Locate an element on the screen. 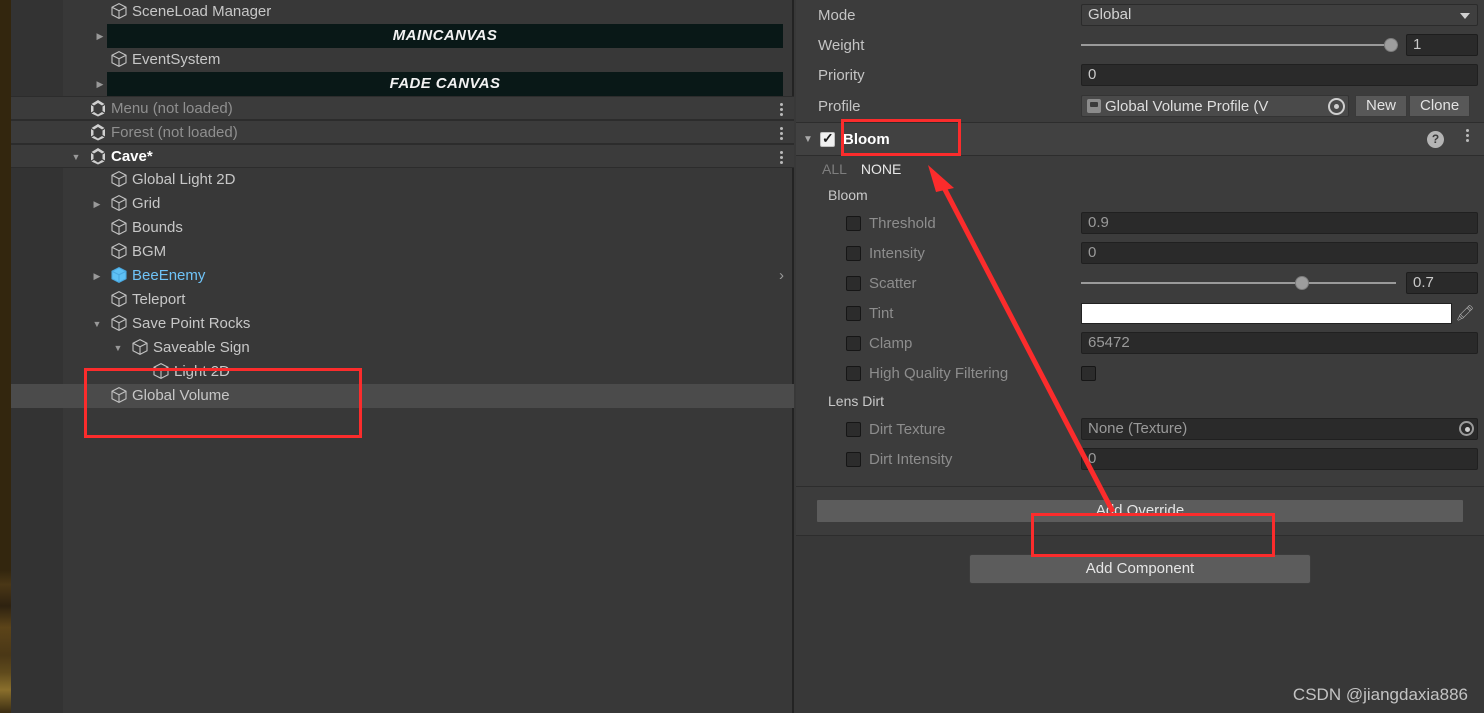  property-slider is located at coordinates (1238, 283).